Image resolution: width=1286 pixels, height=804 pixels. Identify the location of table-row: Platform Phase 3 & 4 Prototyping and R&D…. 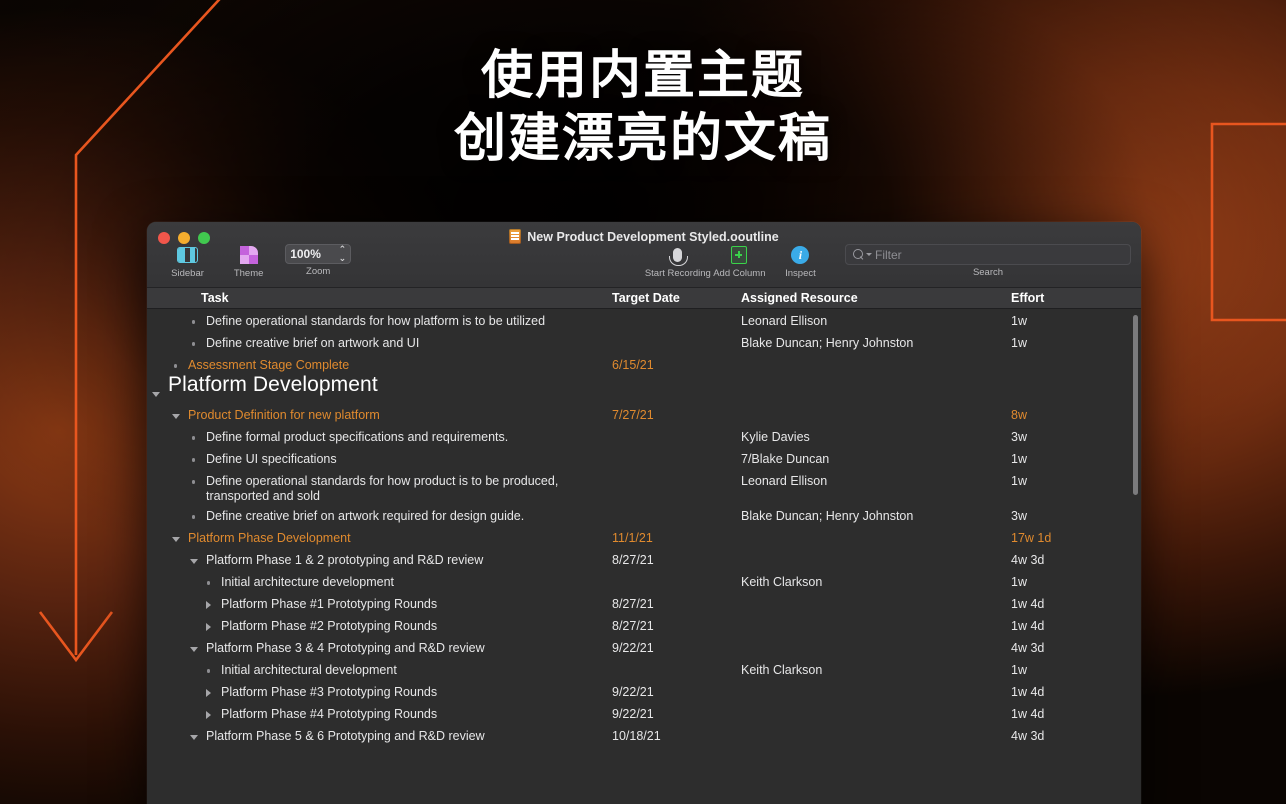
(644, 647).